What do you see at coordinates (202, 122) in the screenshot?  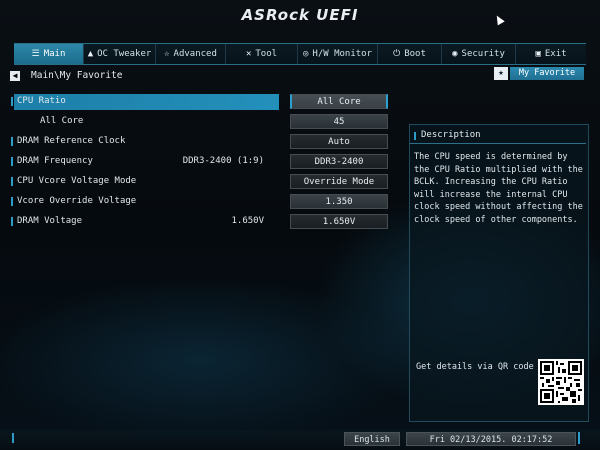 I see `setting-row-all-core: All Core 45` at bounding box center [202, 122].